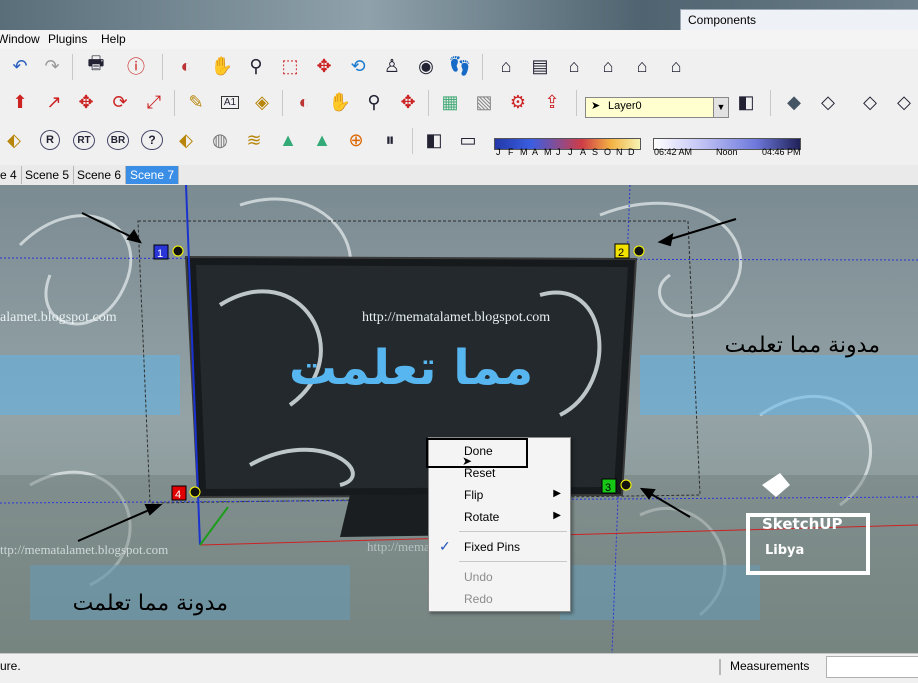 The width and height of the screenshot is (918, 683). What do you see at coordinates (358, 66) in the screenshot?
I see `previous-view-icon: ⟲` at bounding box center [358, 66].